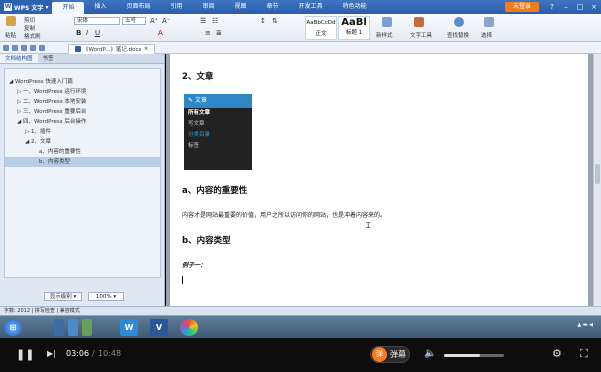  What do you see at coordinates (42, 47) in the screenshot?
I see `redo-icon` at bounding box center [42, 47].